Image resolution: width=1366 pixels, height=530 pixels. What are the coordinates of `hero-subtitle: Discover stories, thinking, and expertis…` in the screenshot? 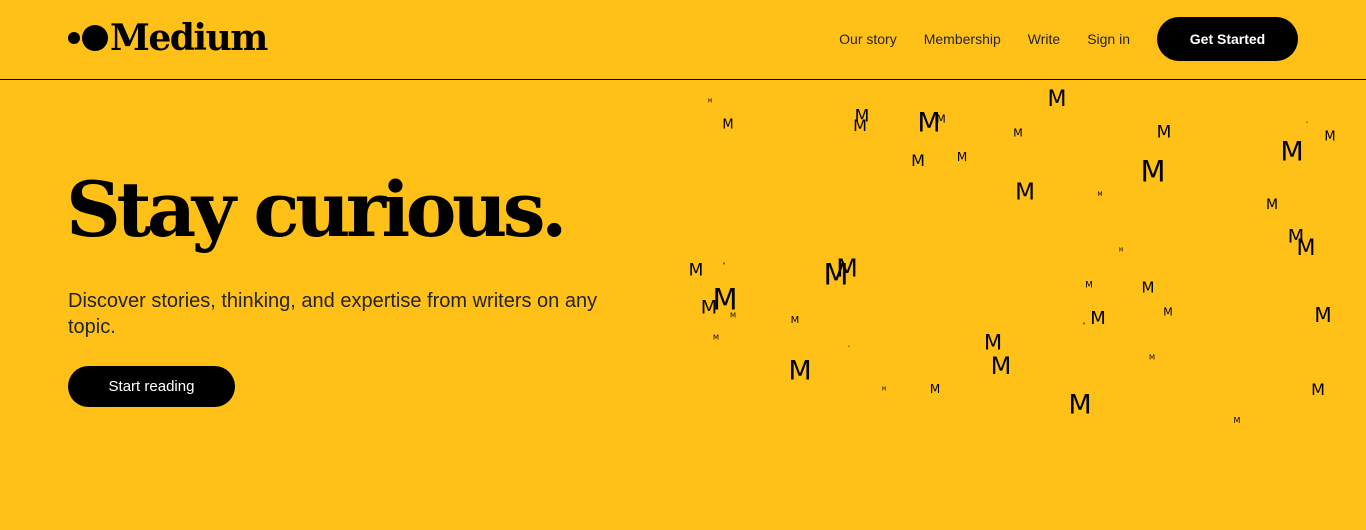 It's located at (333, 314).